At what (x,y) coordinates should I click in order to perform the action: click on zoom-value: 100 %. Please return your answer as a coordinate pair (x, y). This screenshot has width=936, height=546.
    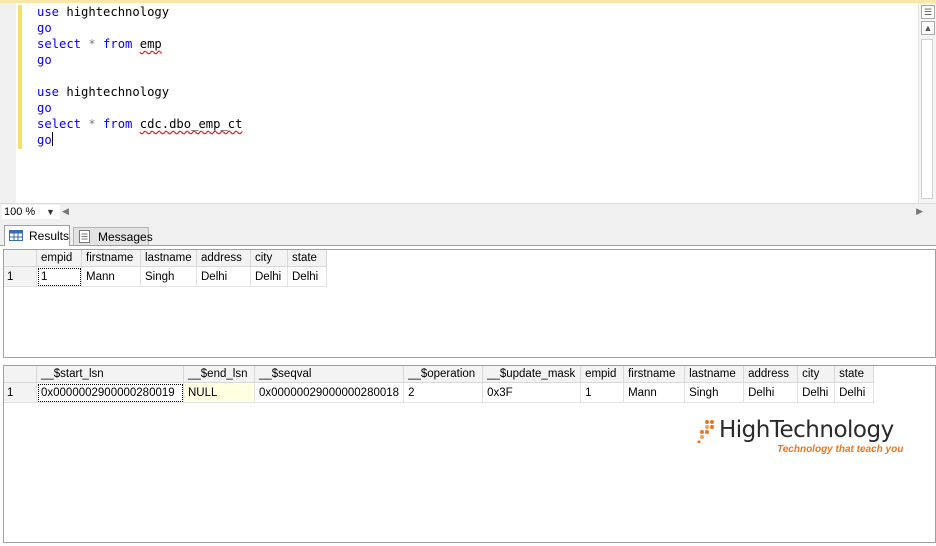
    Looking at the image, I should click on (20, 212).